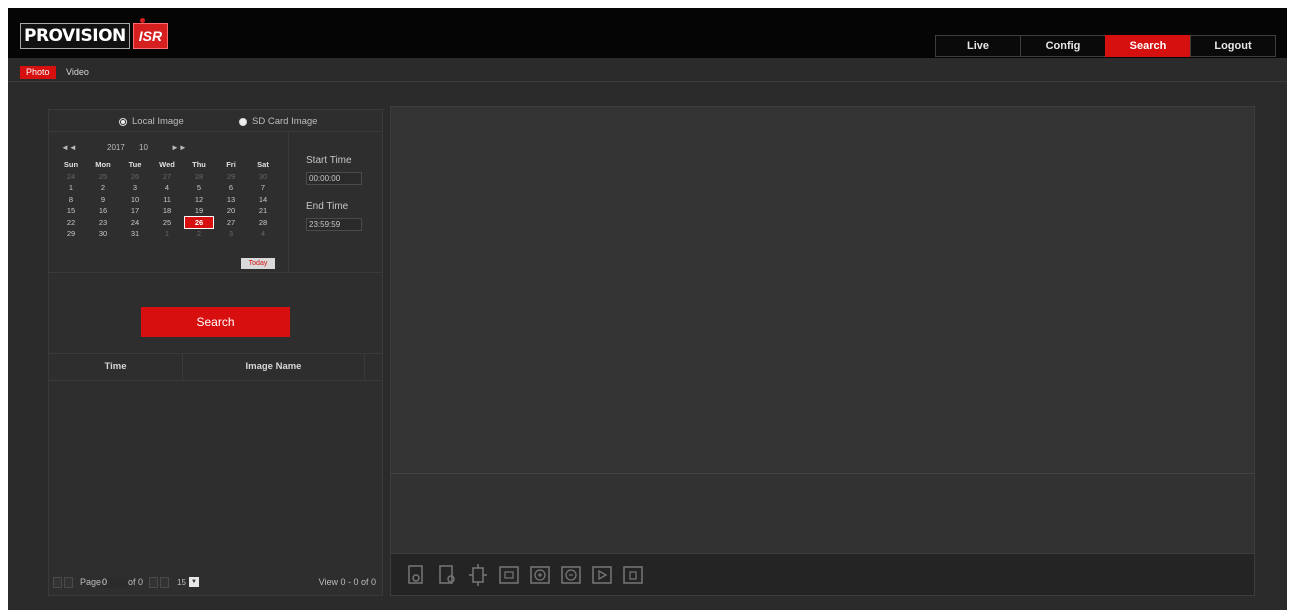 Image resolution: width=1293 pixels, height=612 pixels. What do you see at coordinates (165, 582) in the screenshot?
I see `last-page-button` at bounding box center [165, 582].